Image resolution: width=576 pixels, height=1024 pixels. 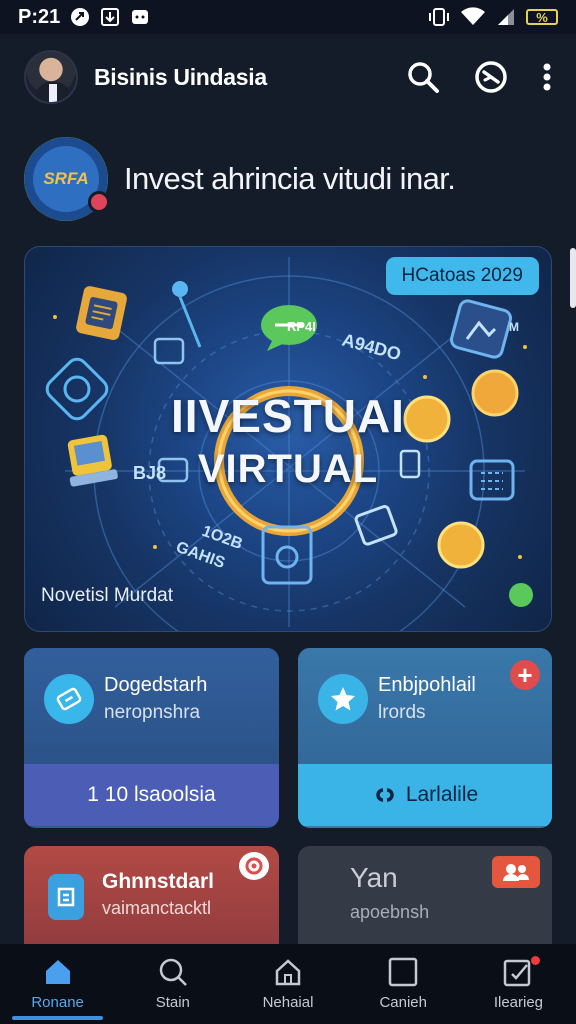 I want to click on hero-label: A94DO, so click(x=371, y=347).